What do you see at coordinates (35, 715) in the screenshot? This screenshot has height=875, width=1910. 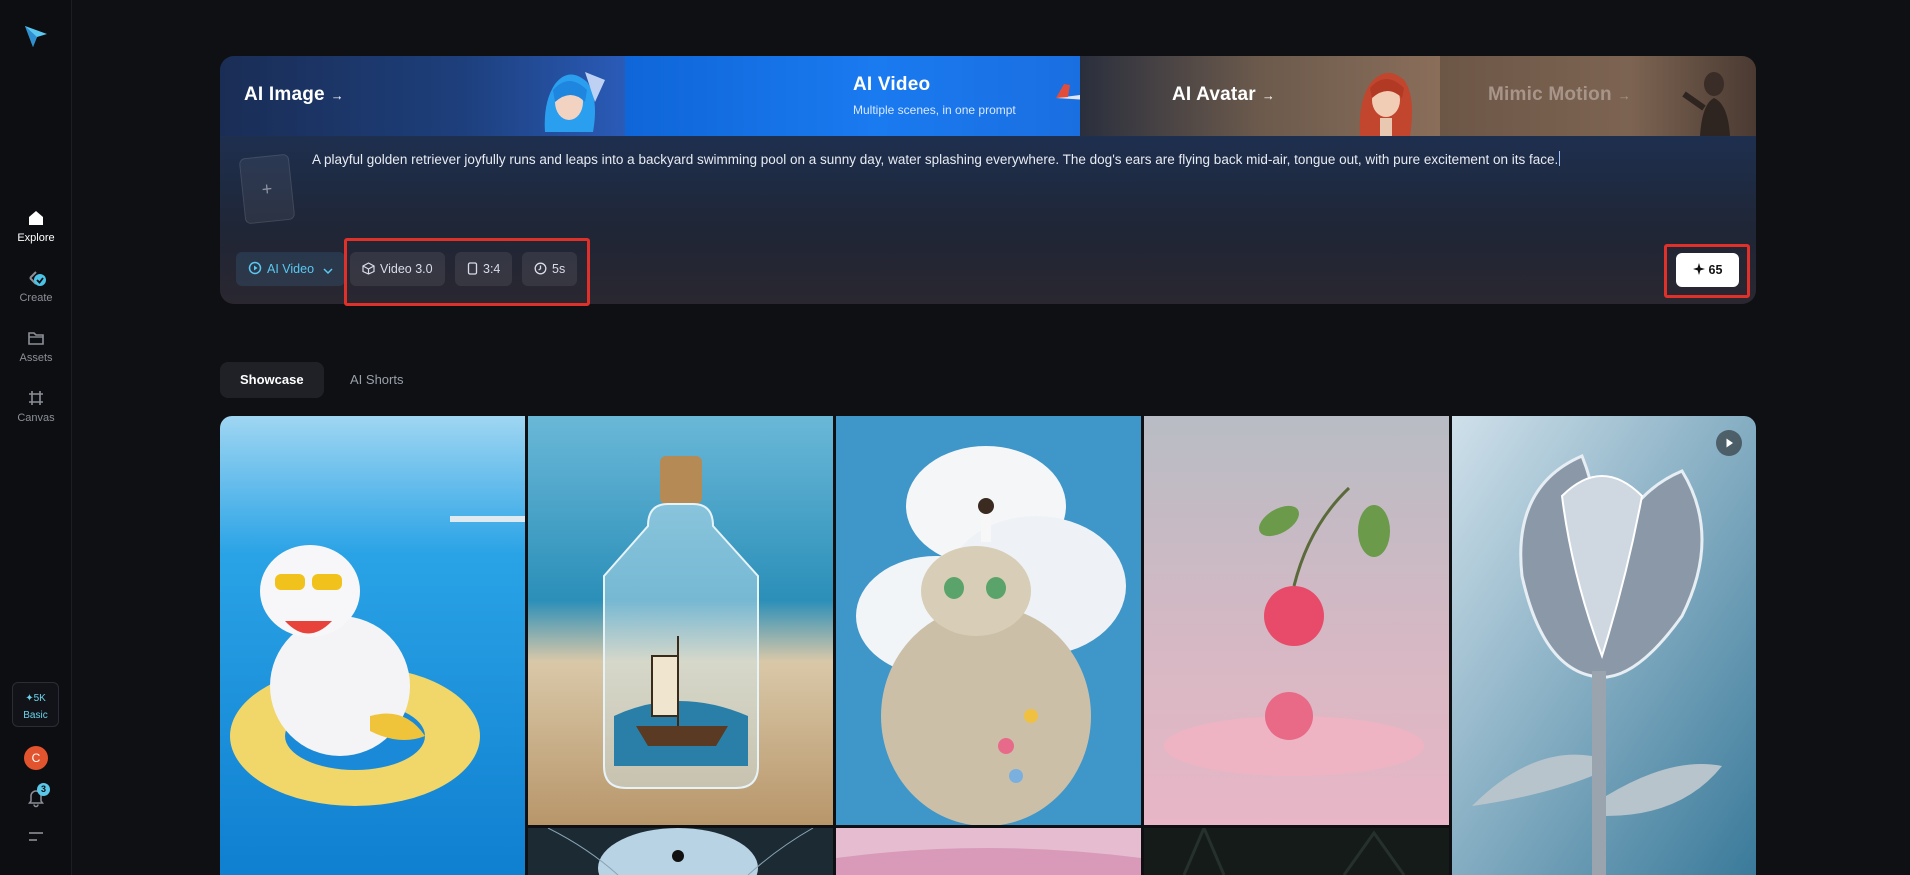 I see `plan-label: Basic` at bounding box center [35, 715].